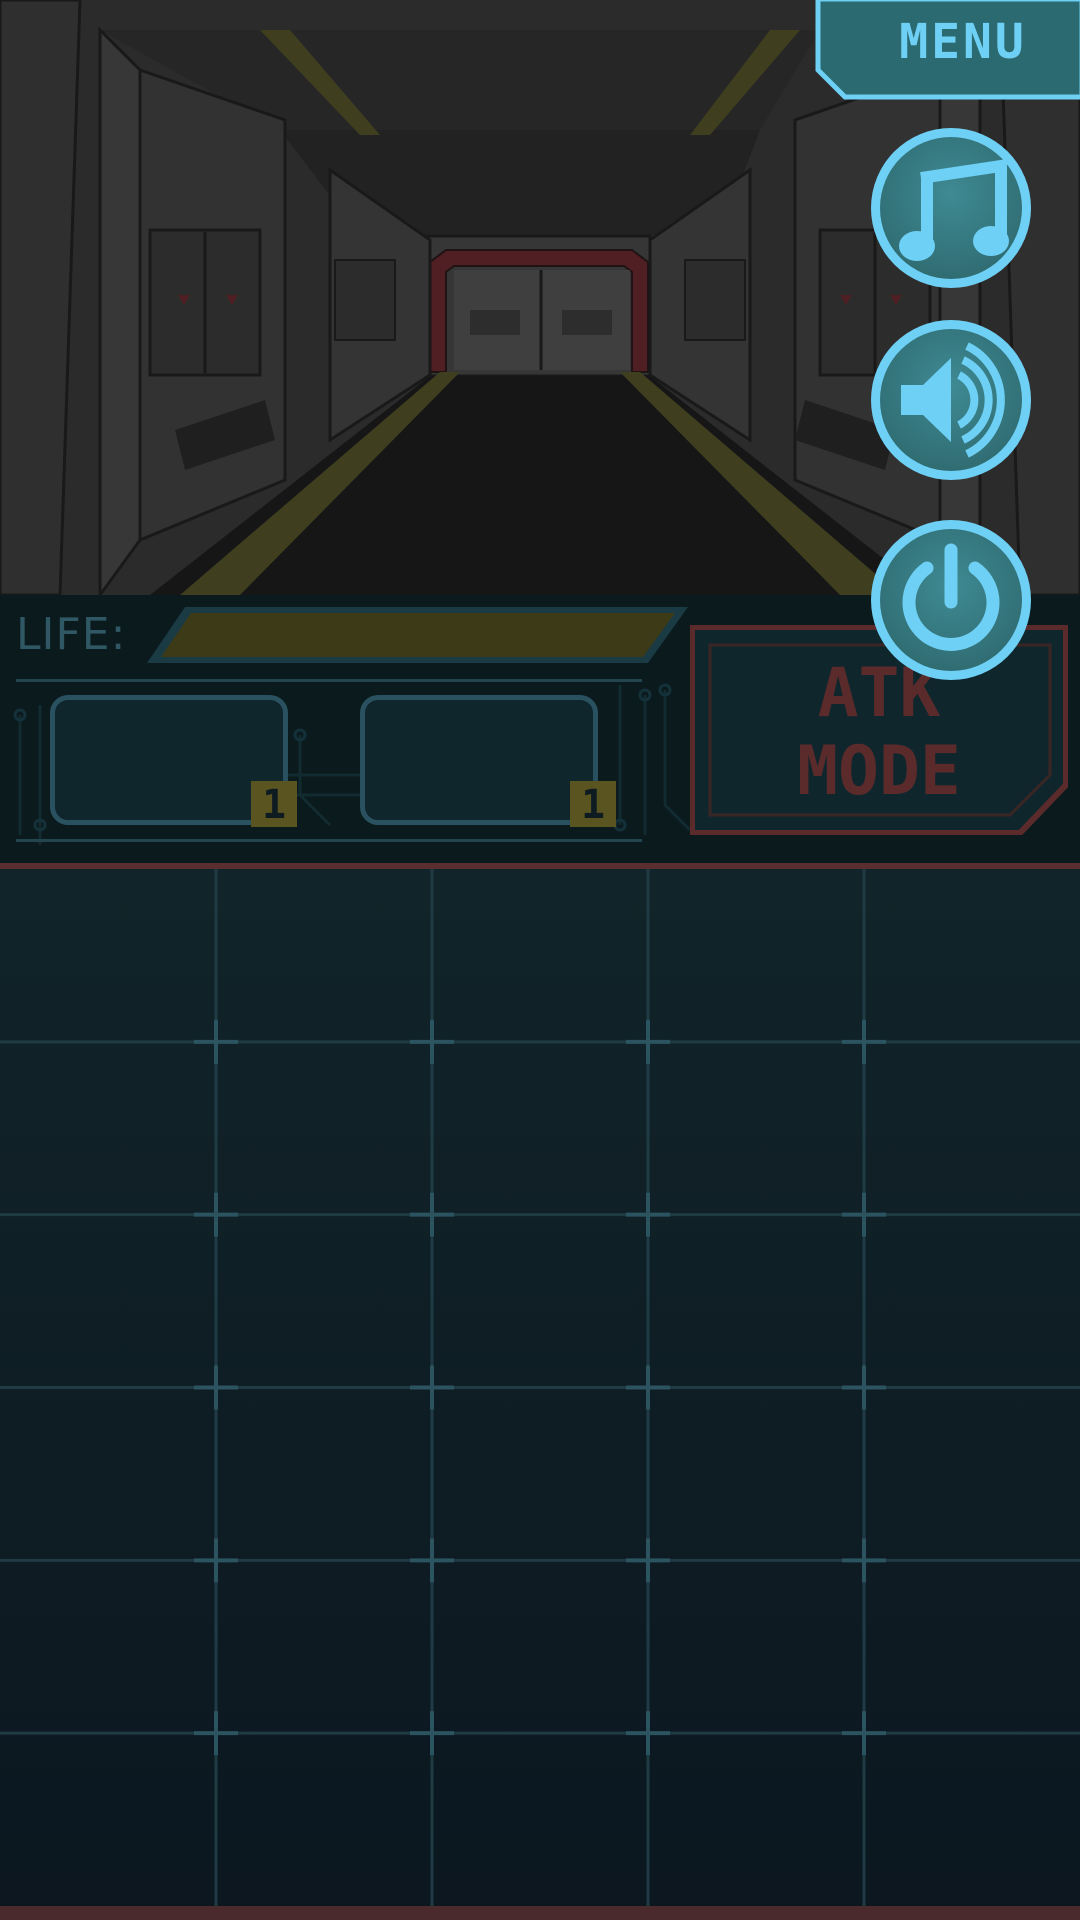  What do you see at coordinates (71, 634) in the screenshot?
I see `life-label: LIFE:` at bounding box center [71, 634].